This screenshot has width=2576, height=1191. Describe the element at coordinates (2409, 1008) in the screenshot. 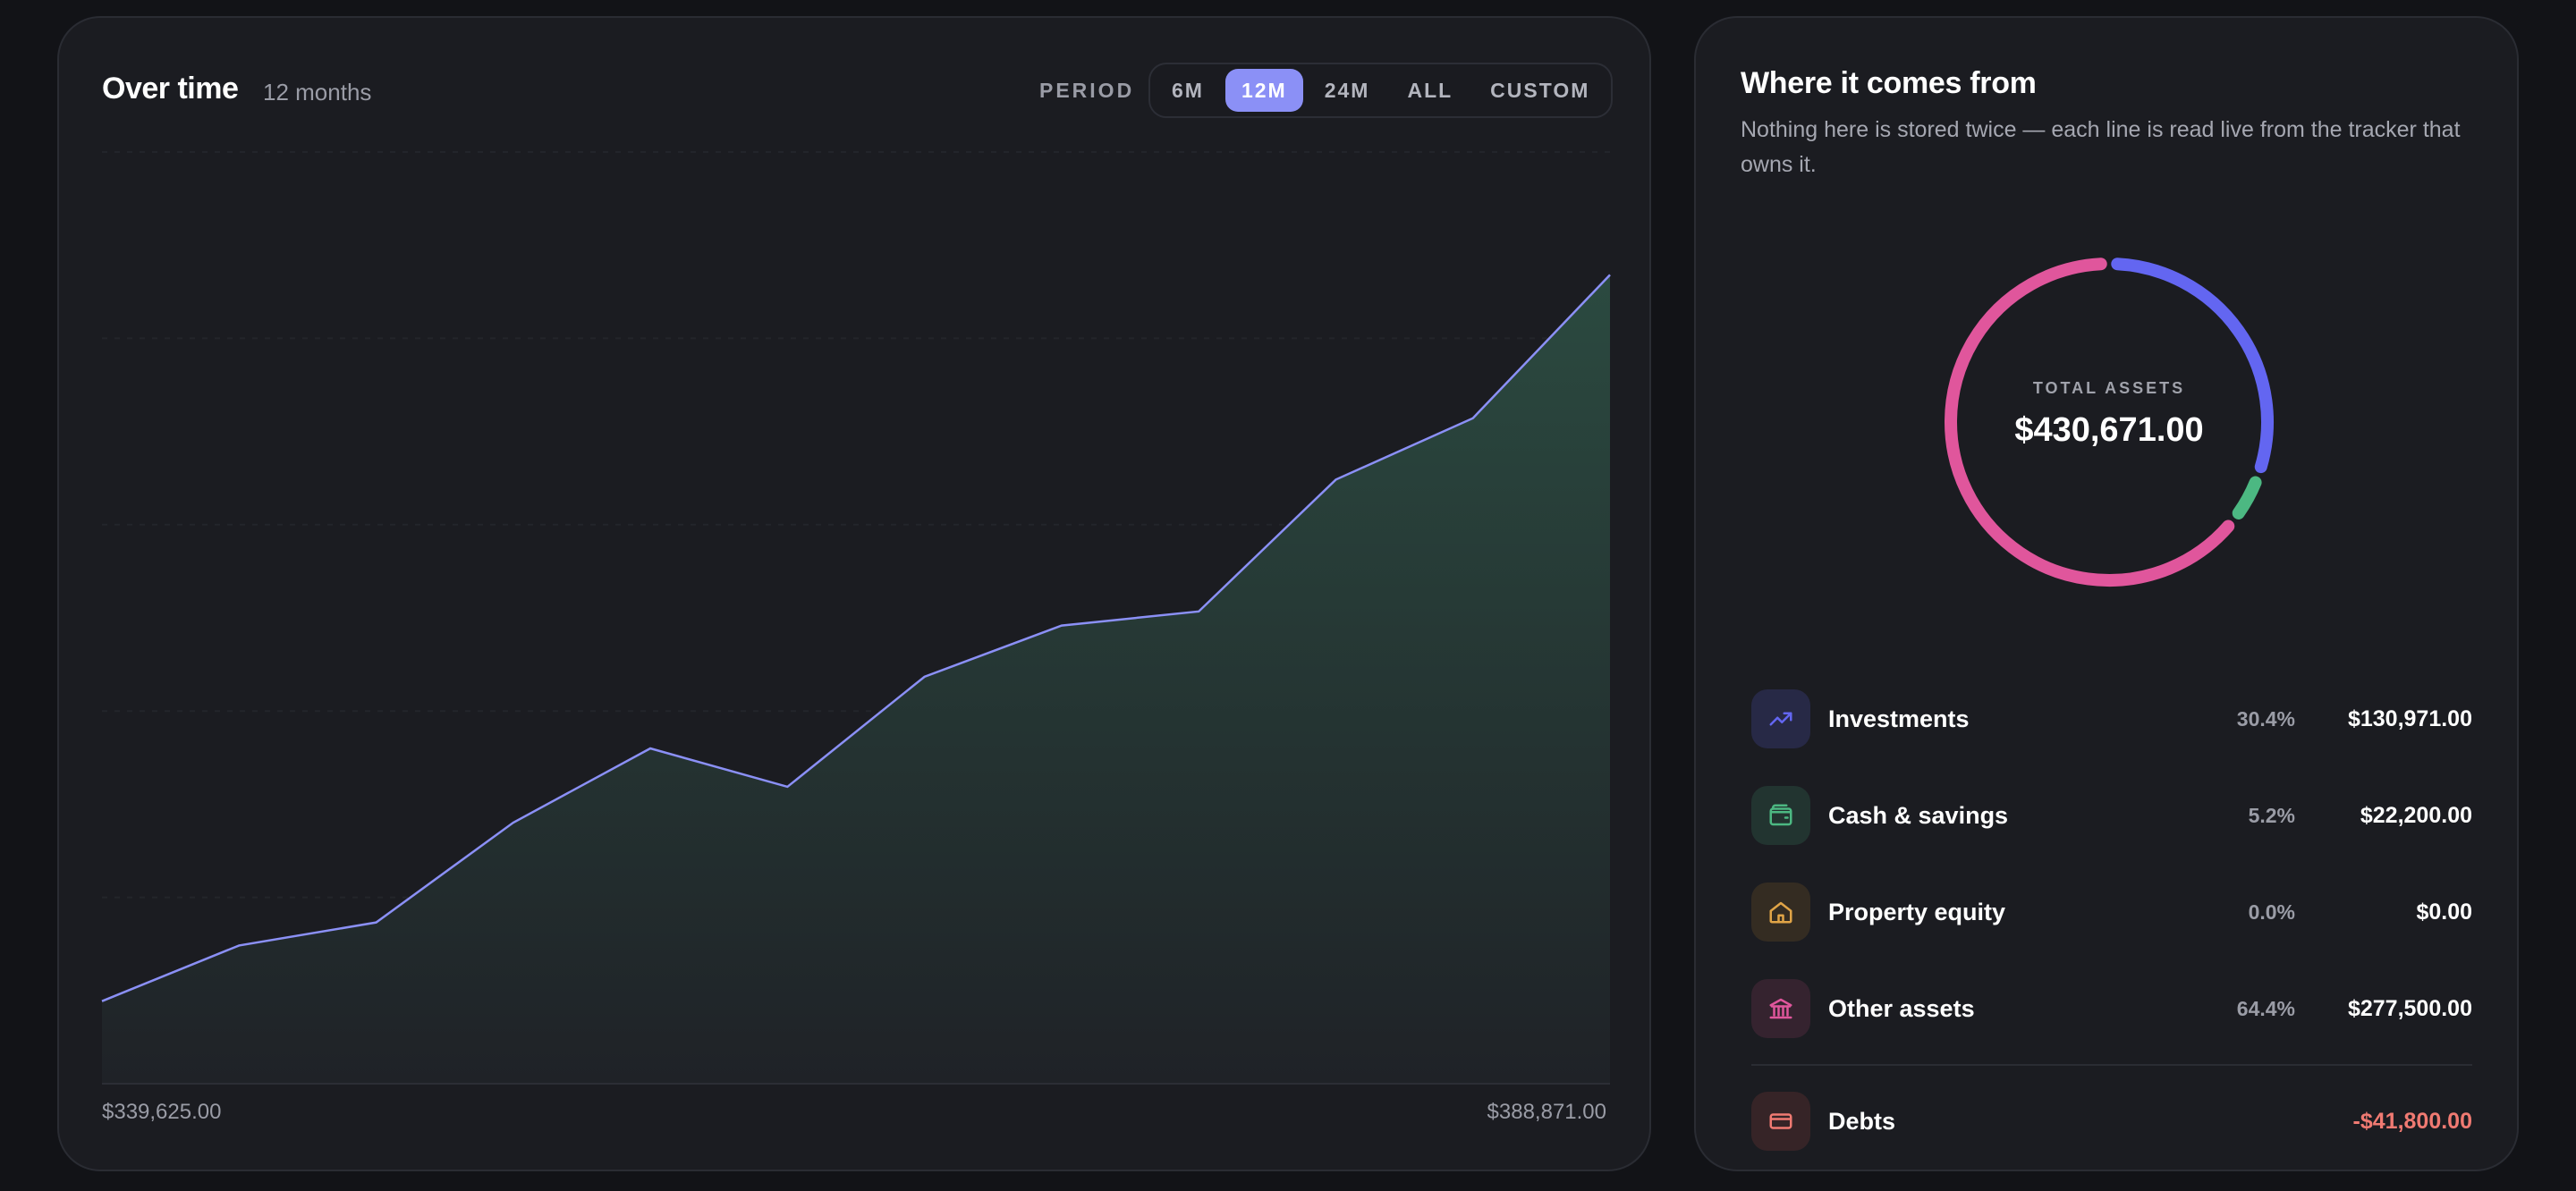

I see `source-amount: $277,500.00` at that location.